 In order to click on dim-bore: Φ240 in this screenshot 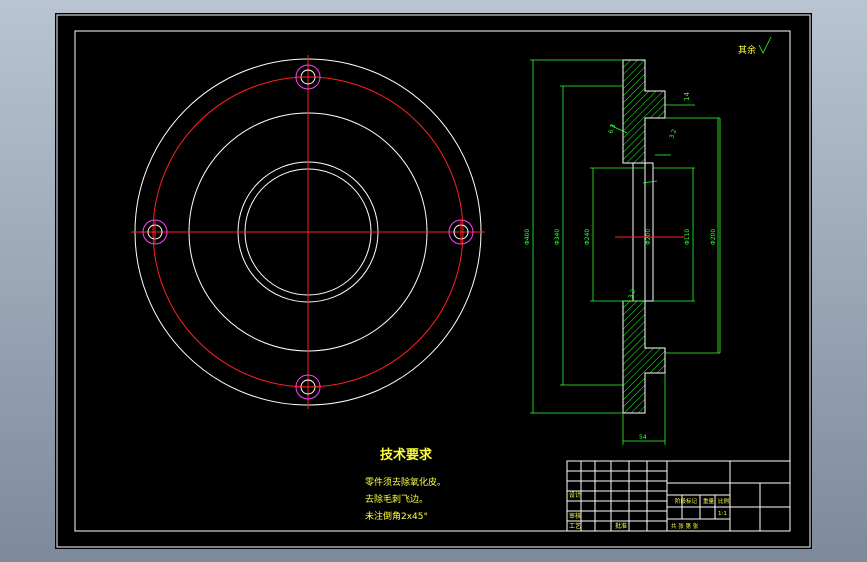, I will do `click(587, 237)`.